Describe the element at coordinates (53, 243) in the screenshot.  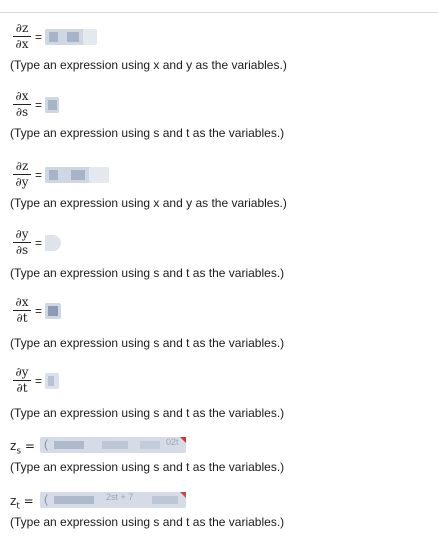
I see `answer-field-dy-ds` at that location.